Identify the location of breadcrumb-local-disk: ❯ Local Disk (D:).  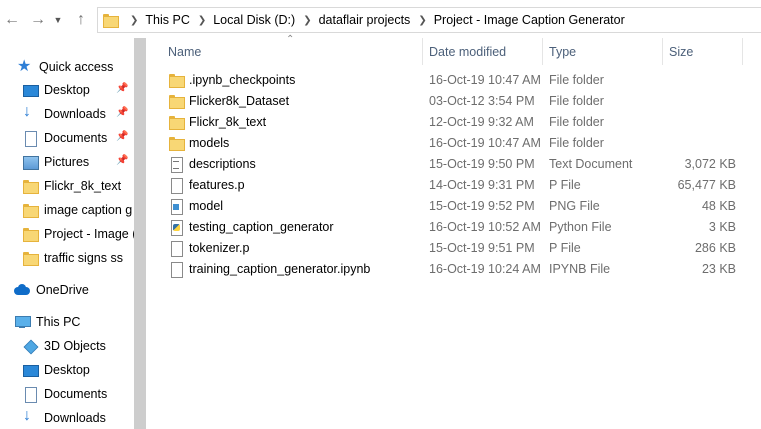
(242, 20).